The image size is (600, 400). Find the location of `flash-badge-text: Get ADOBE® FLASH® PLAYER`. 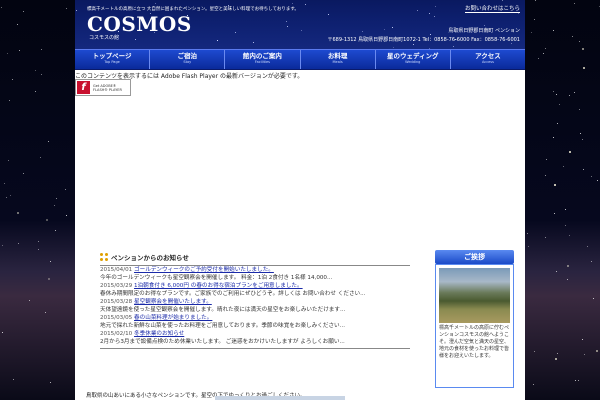

flash-badge-text: Get ADOBE® FLASH® PLAYER is located at coordinates (107, 88).